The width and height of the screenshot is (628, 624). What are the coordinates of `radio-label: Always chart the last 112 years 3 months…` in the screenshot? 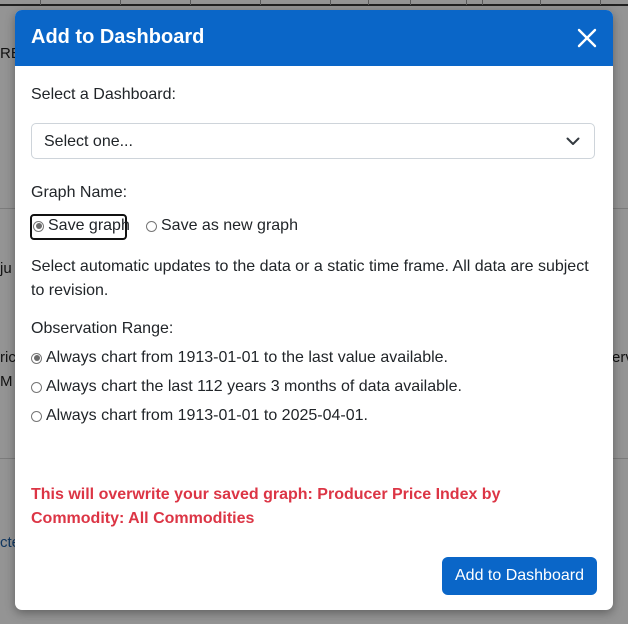 It's located at (254, 386).